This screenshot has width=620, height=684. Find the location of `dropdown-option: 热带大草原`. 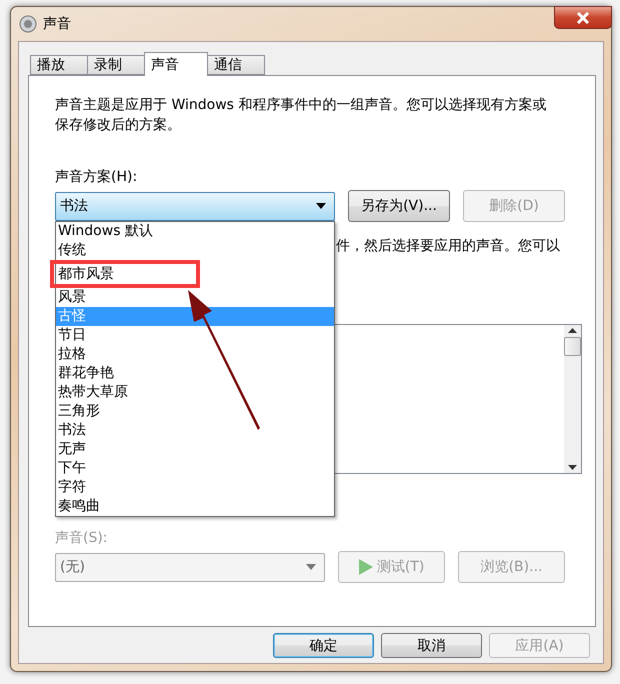

dropdown-option: 热带大草原 is located at coordinates (195, 392).